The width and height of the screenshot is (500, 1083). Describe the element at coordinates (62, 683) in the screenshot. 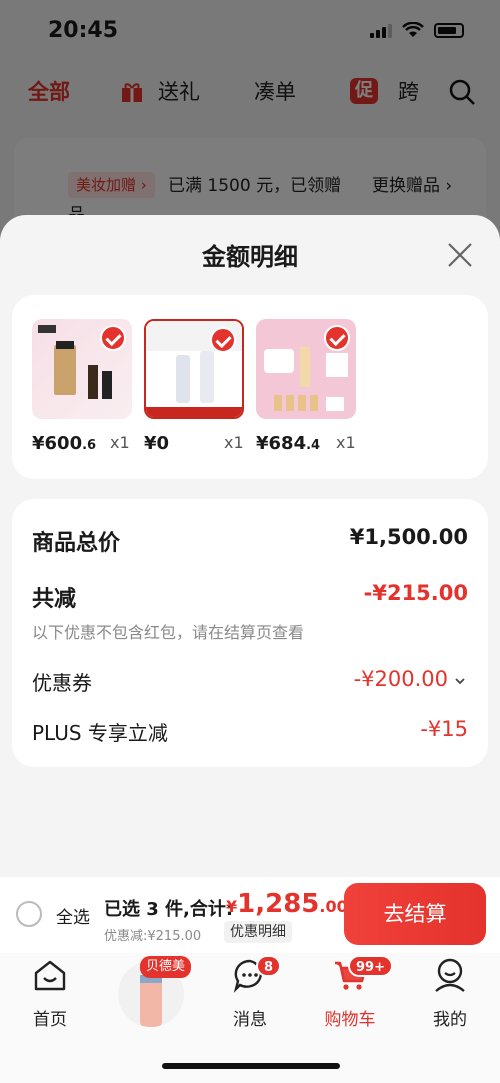

I see `coupon-label: 优惠券` at that location.